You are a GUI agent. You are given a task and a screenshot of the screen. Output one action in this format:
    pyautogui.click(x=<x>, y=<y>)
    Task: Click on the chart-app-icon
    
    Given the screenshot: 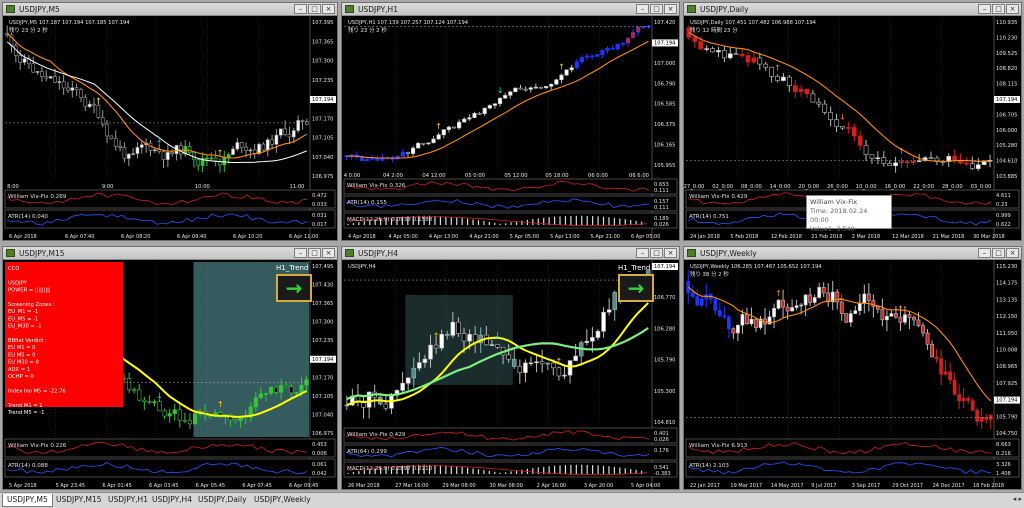 What is the action you would take?
    pyautogui.click(x=10, y=9)
    